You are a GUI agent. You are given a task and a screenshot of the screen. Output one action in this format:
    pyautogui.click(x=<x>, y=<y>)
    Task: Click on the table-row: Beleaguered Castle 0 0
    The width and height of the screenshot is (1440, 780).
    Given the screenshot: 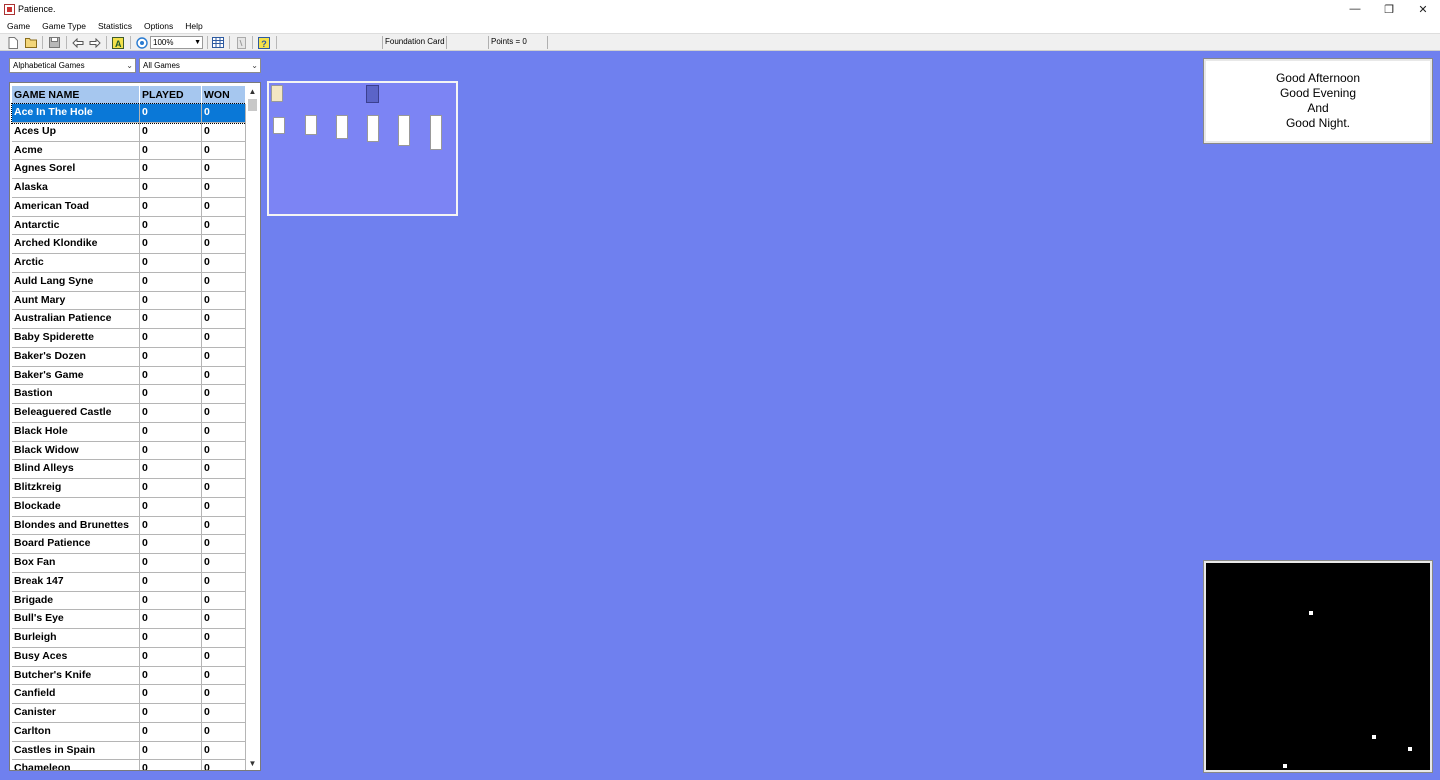 What is the action you would take?
    pyautogui.click(x=129, y=413)
    